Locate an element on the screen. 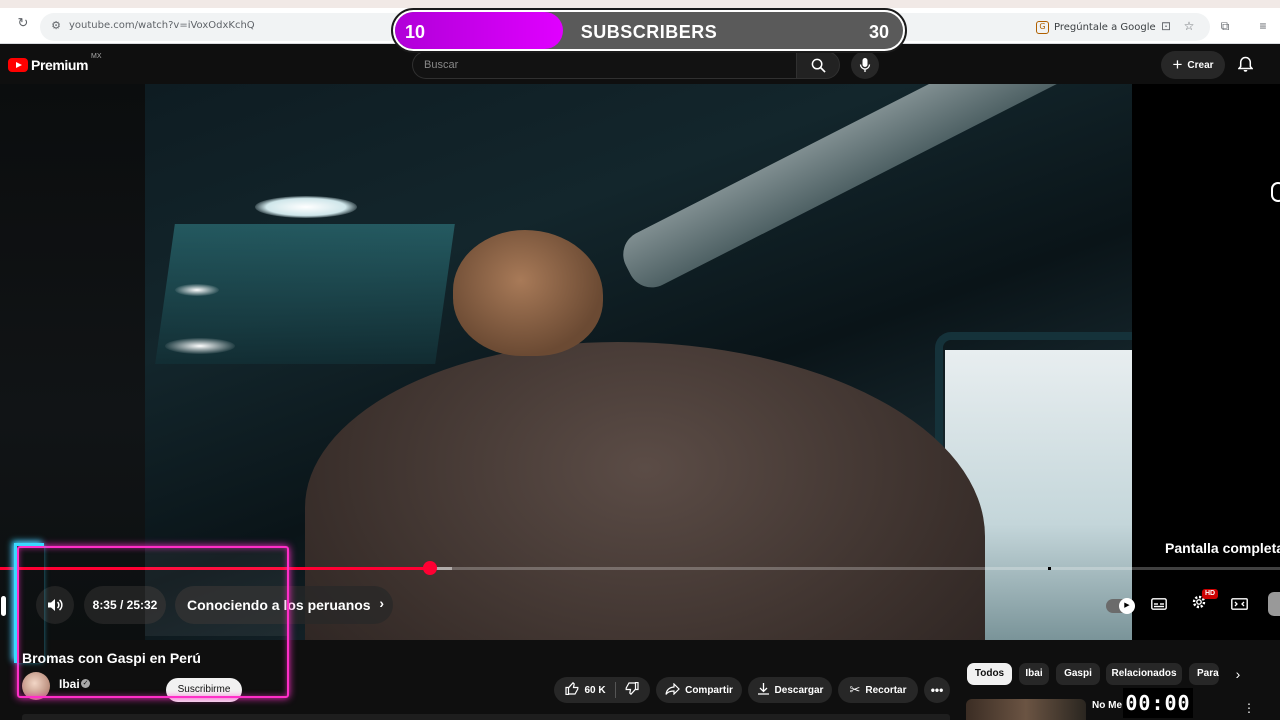 This screenshot has height=720, width=1280. like-count: 60 K is located at coordinates (595, 690).